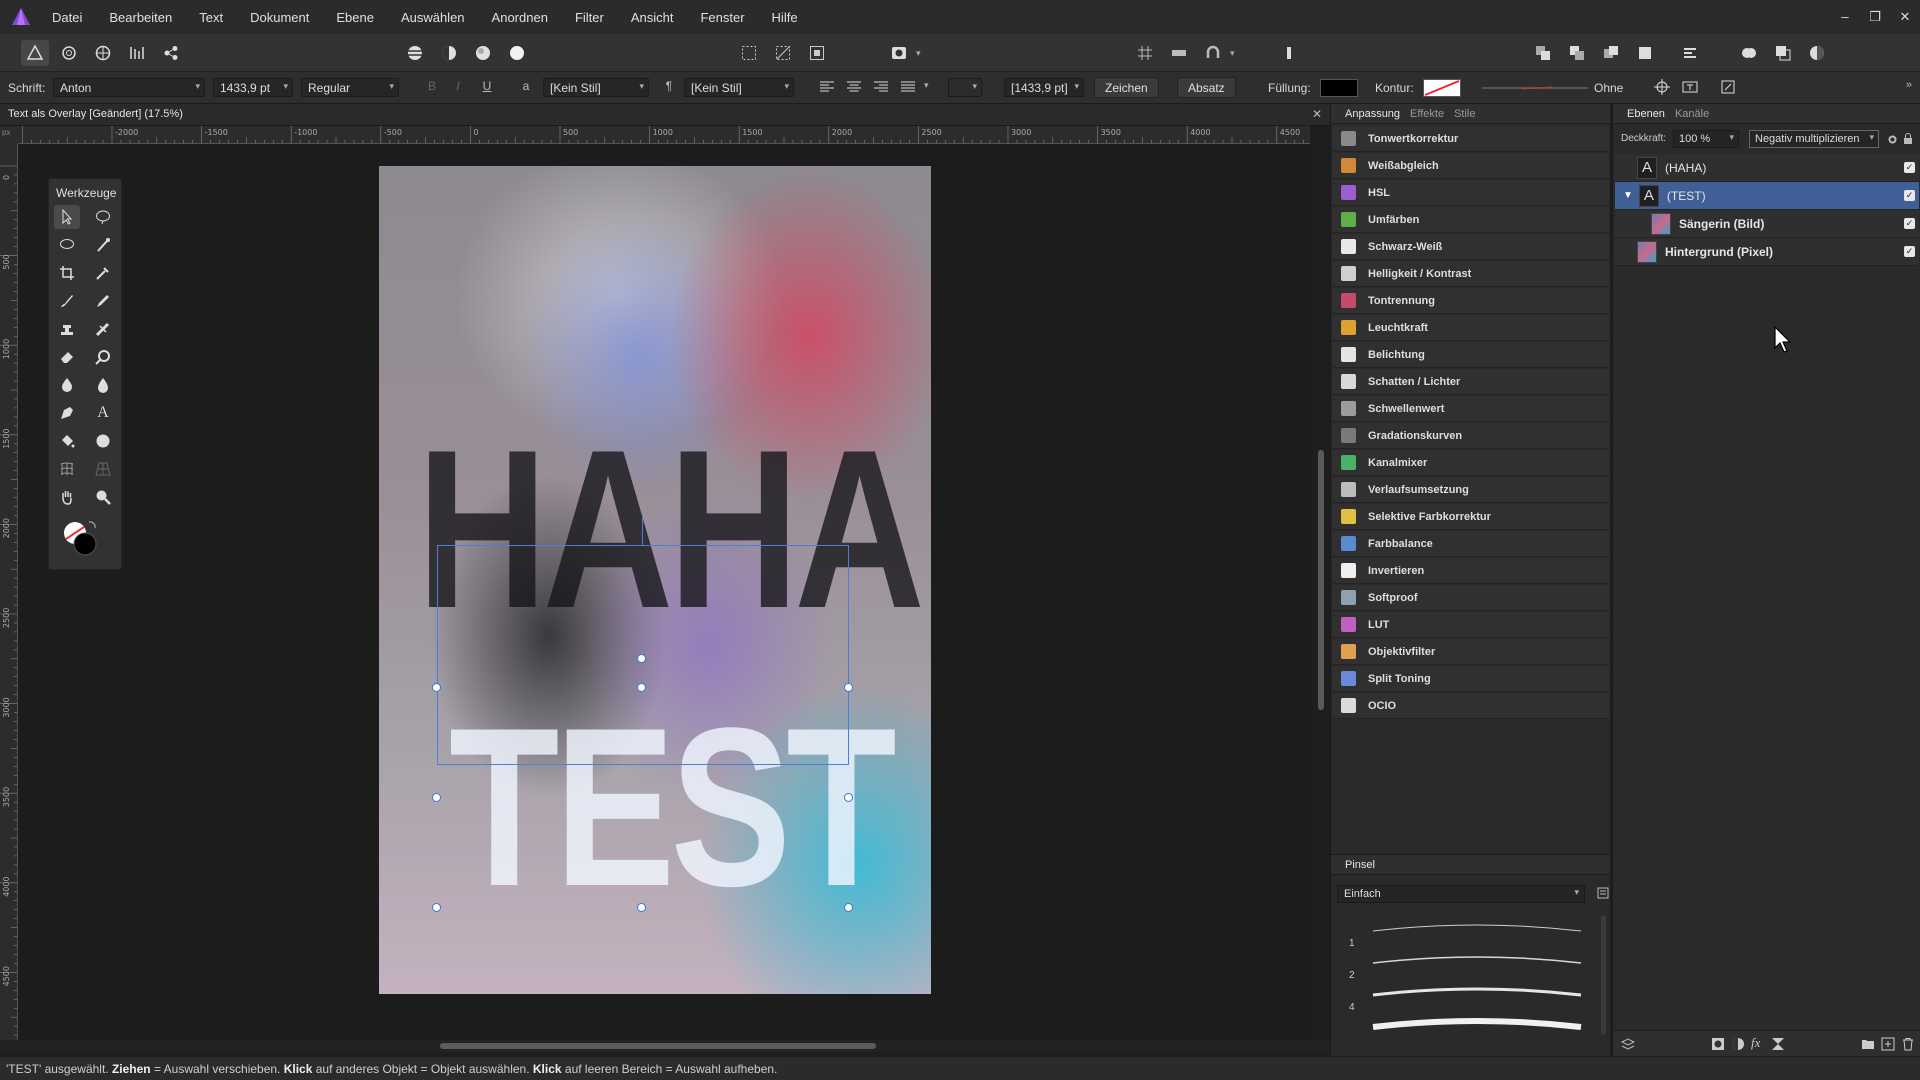 This screenshot has height=1080, width=1920. I want to click on zoom-tool, so click(103, 497).